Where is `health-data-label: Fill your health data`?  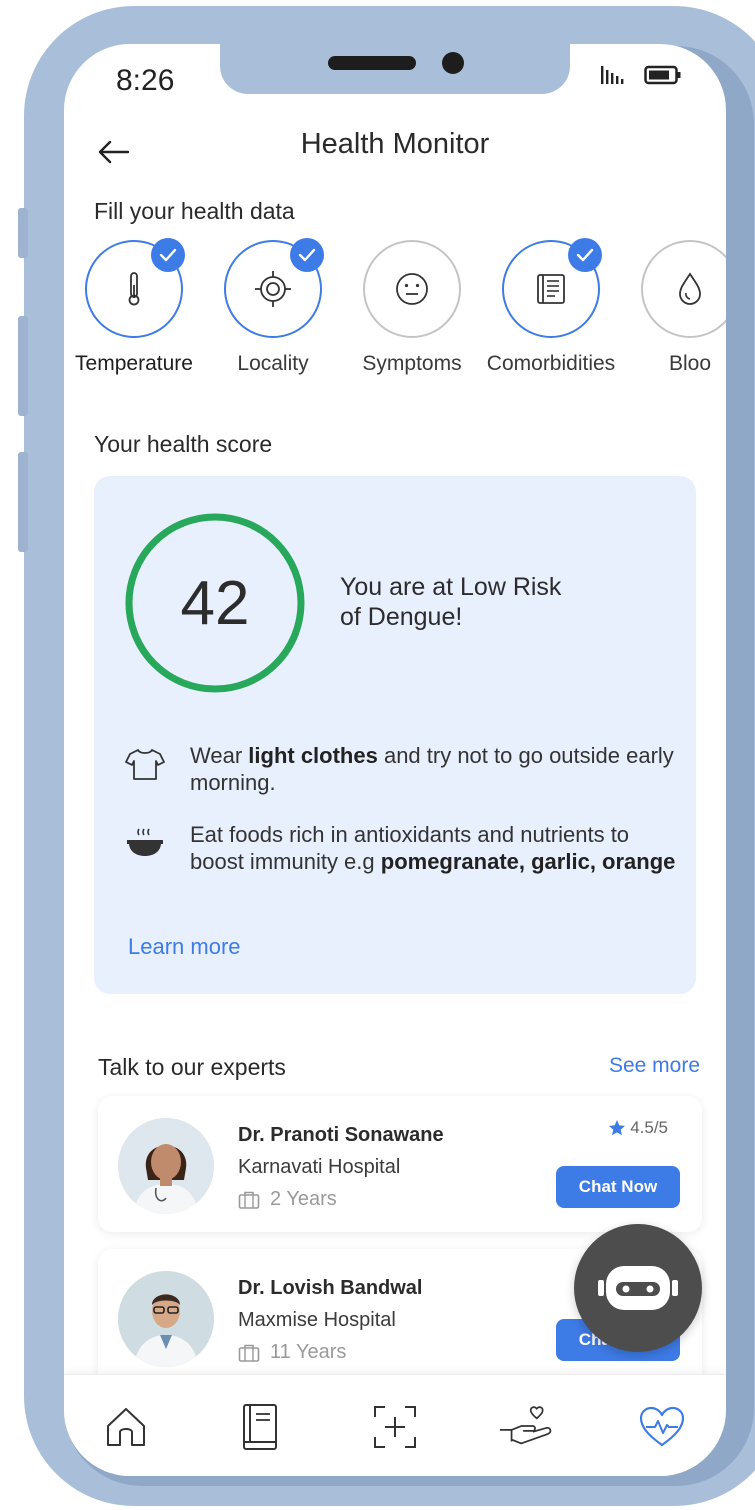
health-data-label: Fill your health data is located at coordinates (194, 211).